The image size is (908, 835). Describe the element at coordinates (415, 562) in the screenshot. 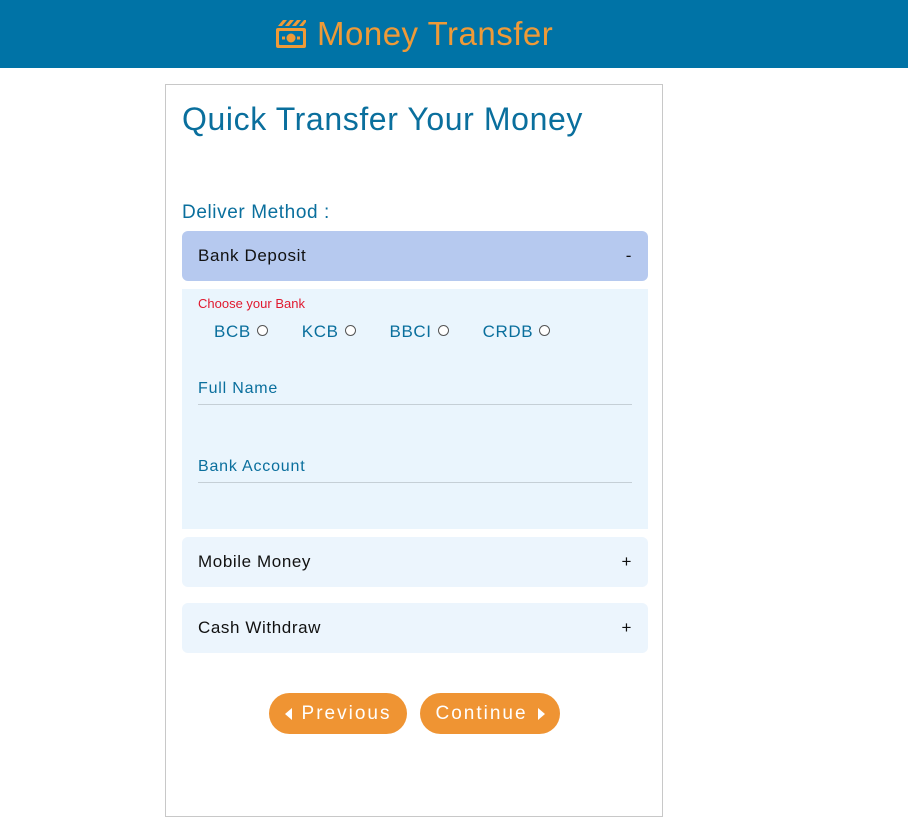

I see `section-mobile-money: Mobile Money +` at that location.